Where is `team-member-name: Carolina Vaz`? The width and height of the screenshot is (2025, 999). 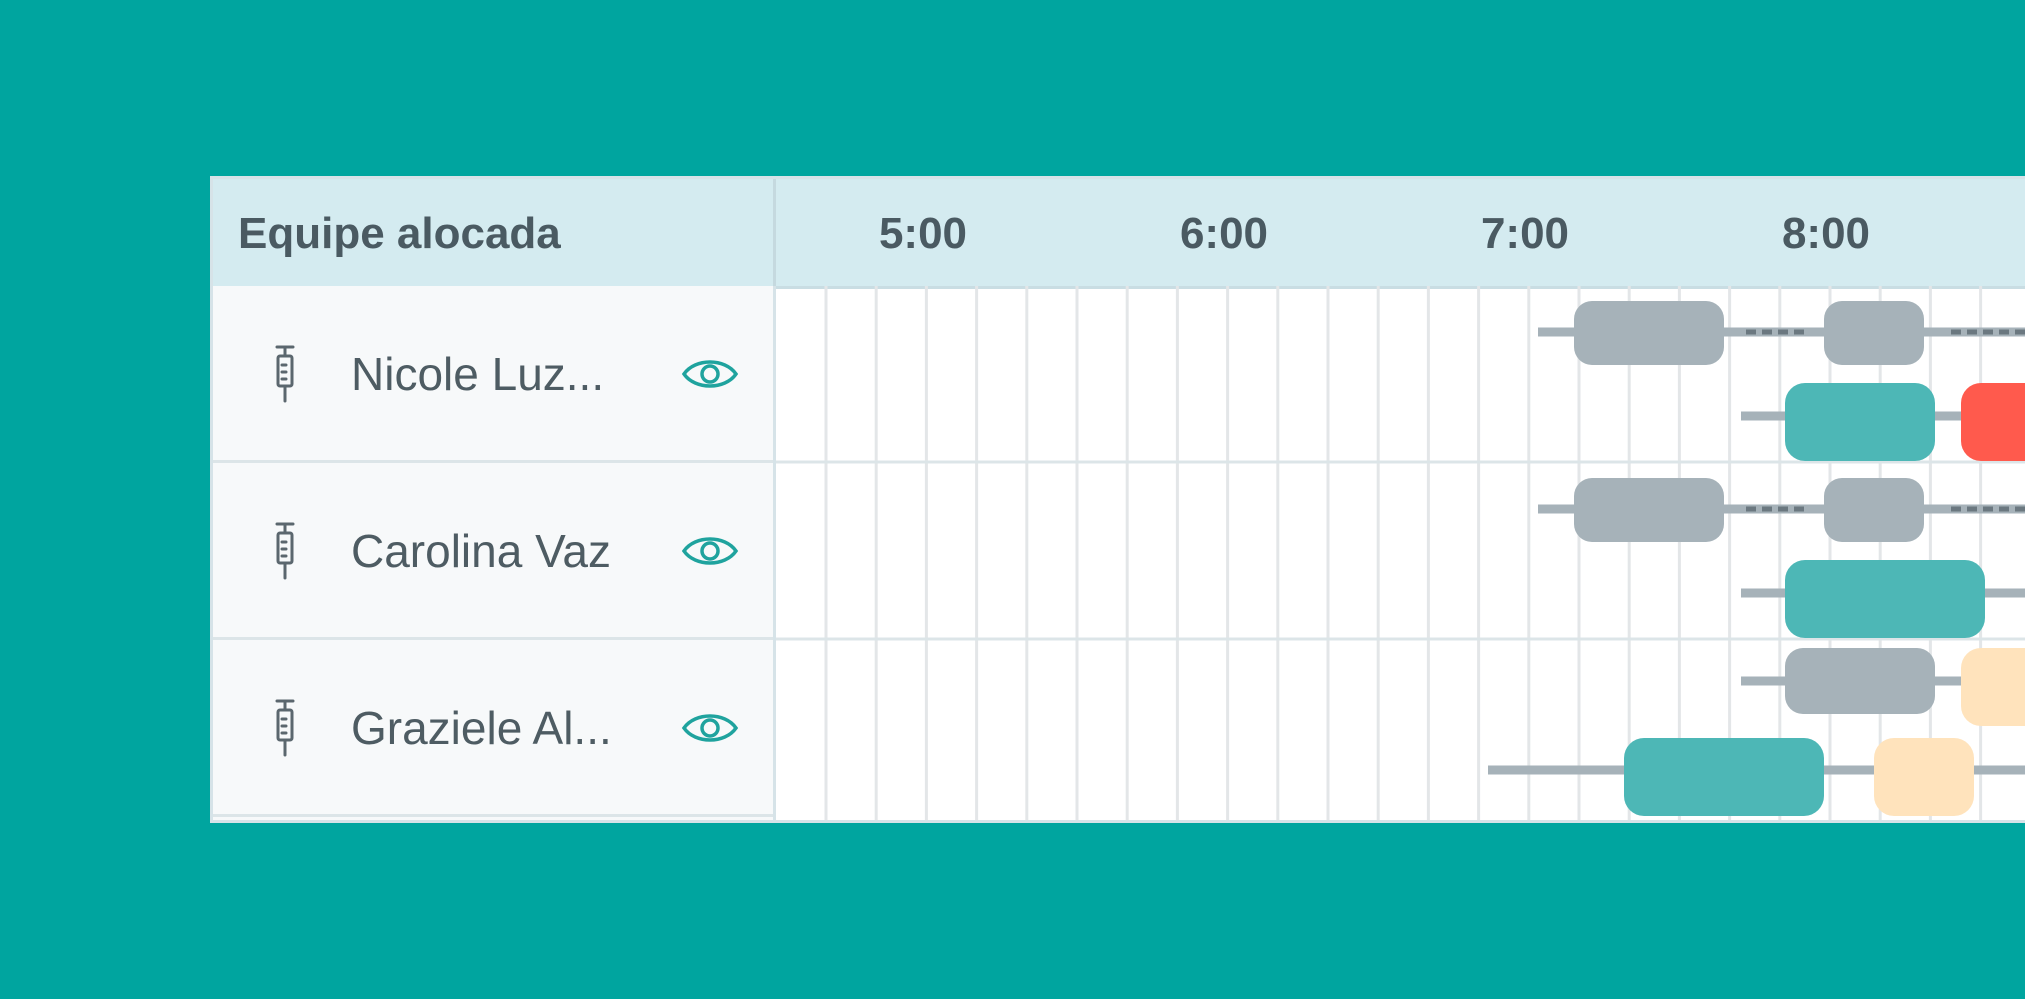 team-member-name: Carolina Vaz is located at coordinates (481, 551).